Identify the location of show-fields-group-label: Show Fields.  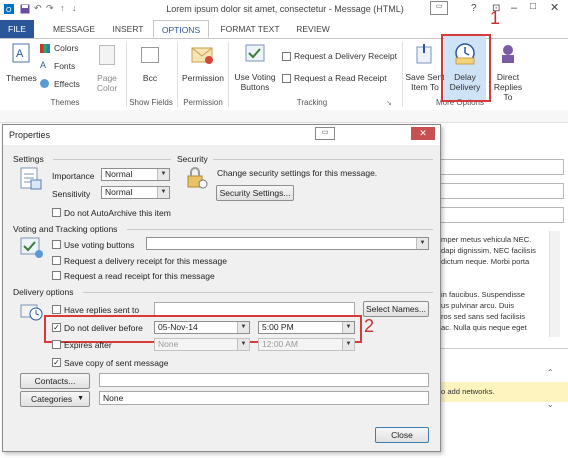
(151, 102).